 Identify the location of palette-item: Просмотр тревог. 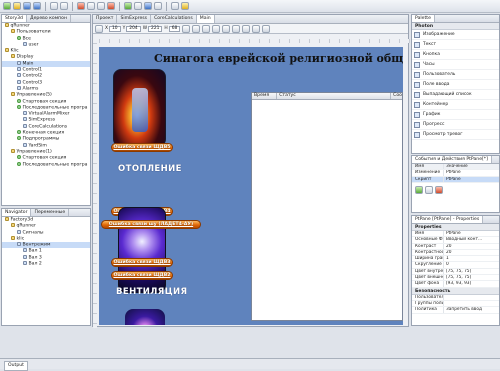
(455, 135).